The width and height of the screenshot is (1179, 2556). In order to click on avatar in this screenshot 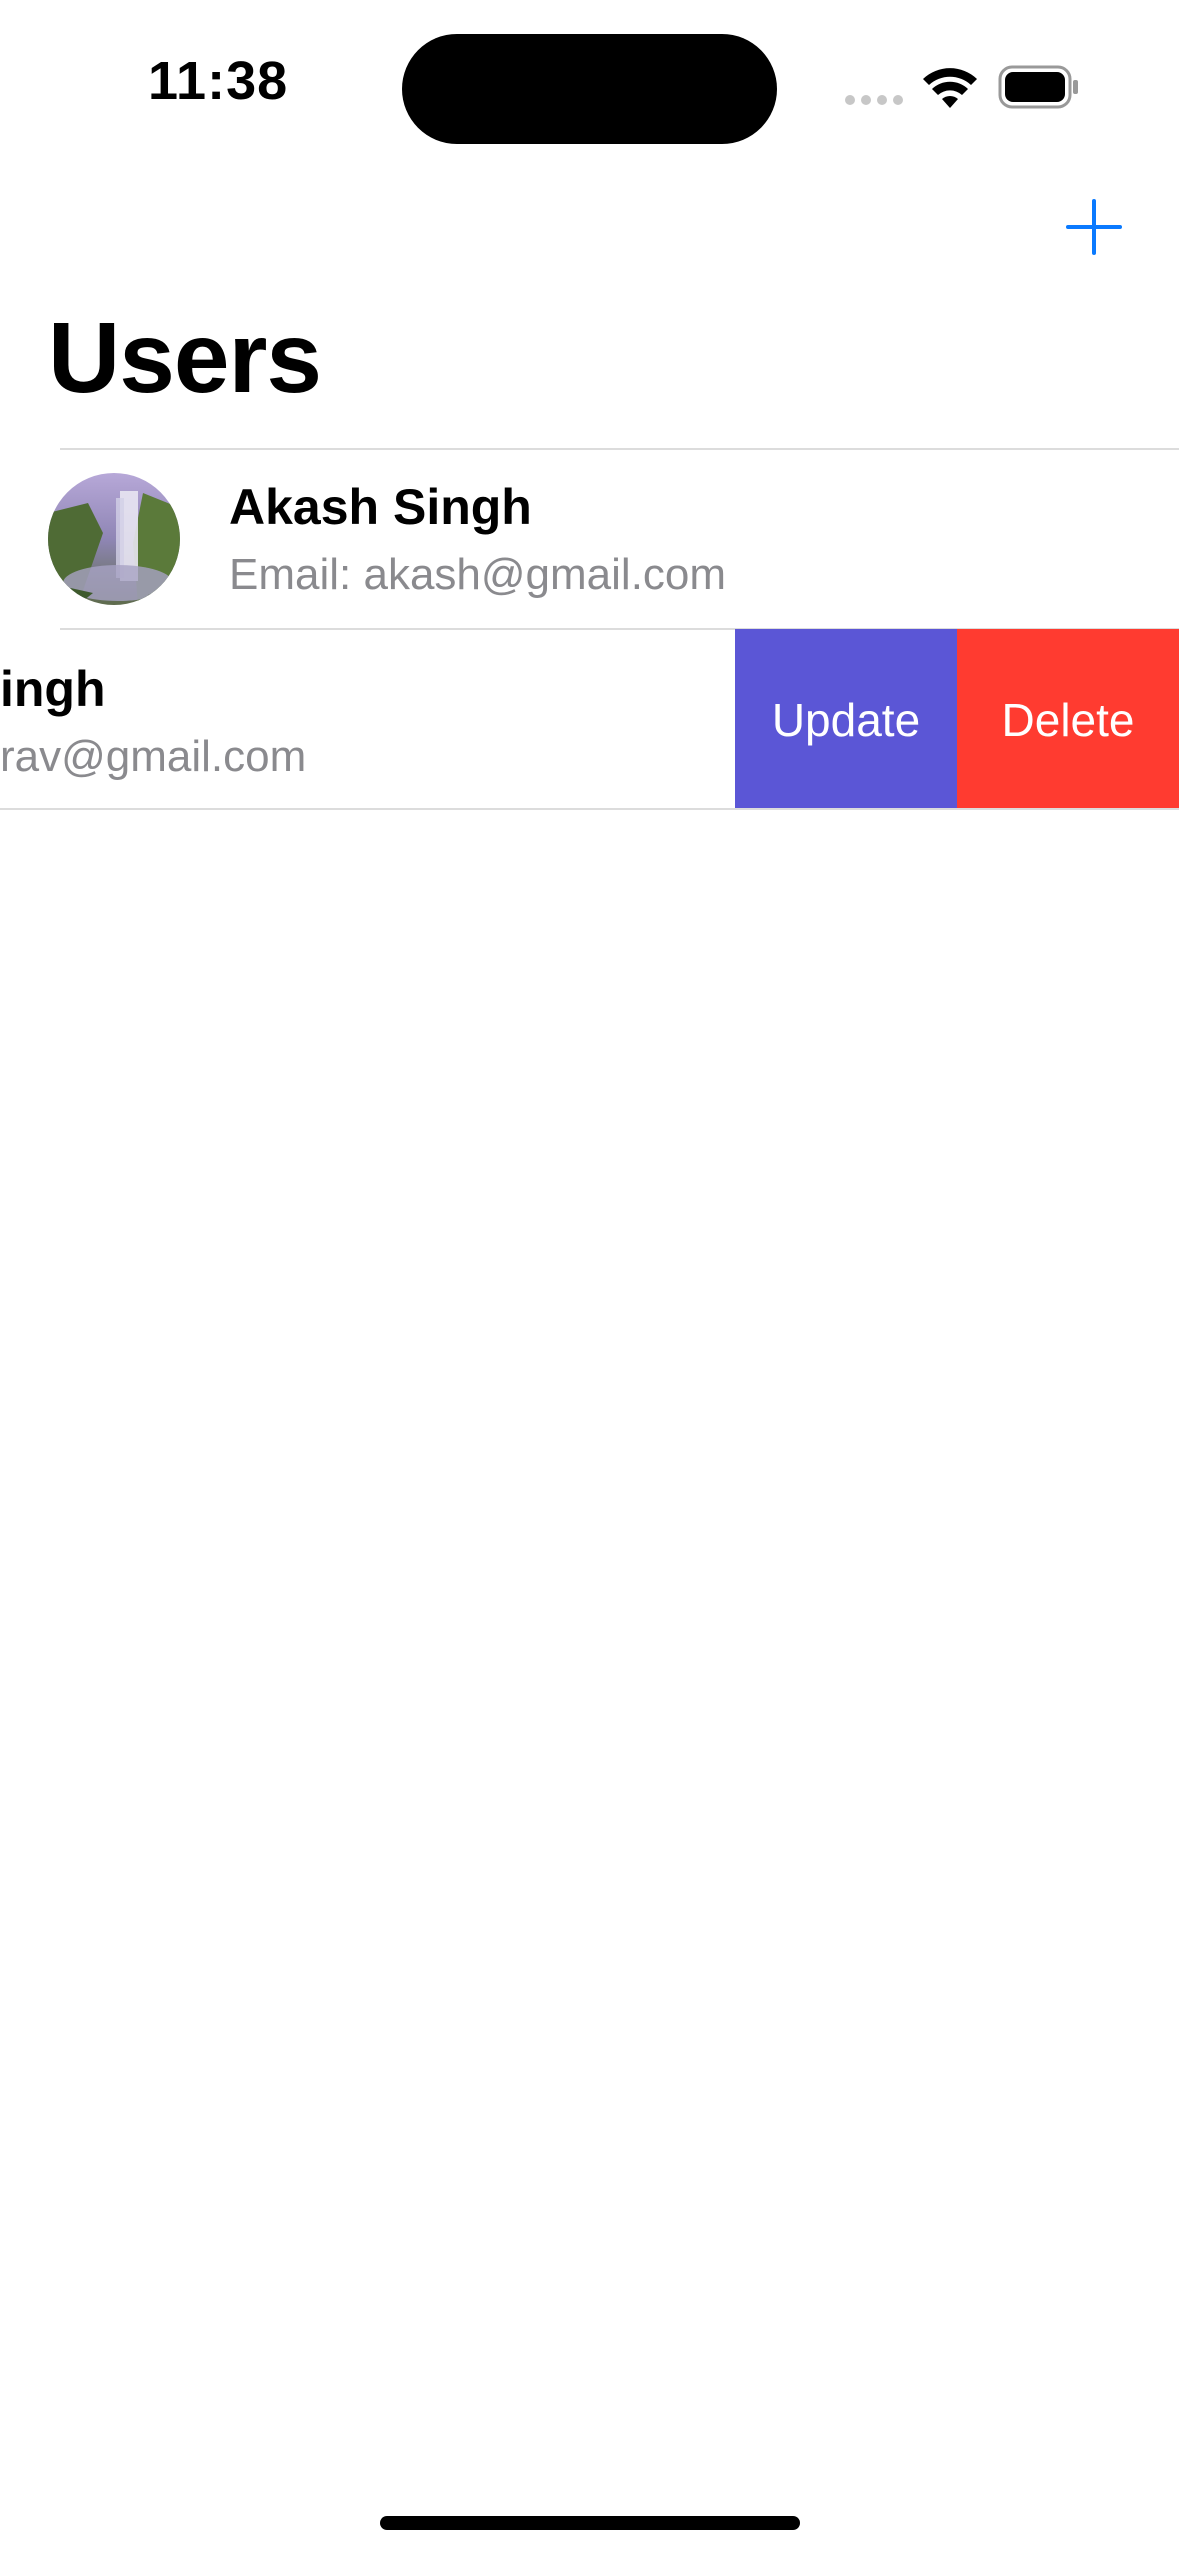, I will do `click(114, 539)`.